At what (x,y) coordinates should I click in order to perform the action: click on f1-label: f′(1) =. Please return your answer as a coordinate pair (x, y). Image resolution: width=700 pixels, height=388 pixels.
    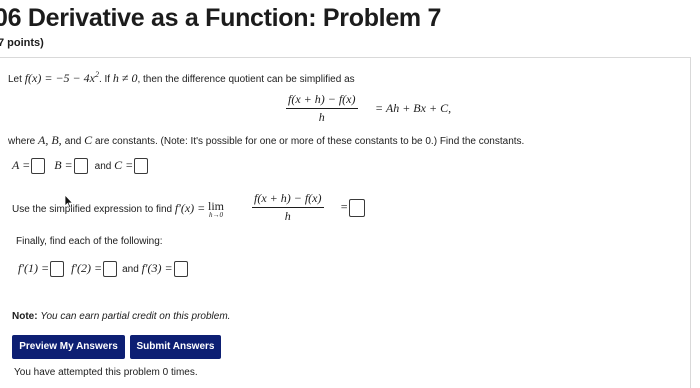
    Looking at the image, I should click on (34, 268).